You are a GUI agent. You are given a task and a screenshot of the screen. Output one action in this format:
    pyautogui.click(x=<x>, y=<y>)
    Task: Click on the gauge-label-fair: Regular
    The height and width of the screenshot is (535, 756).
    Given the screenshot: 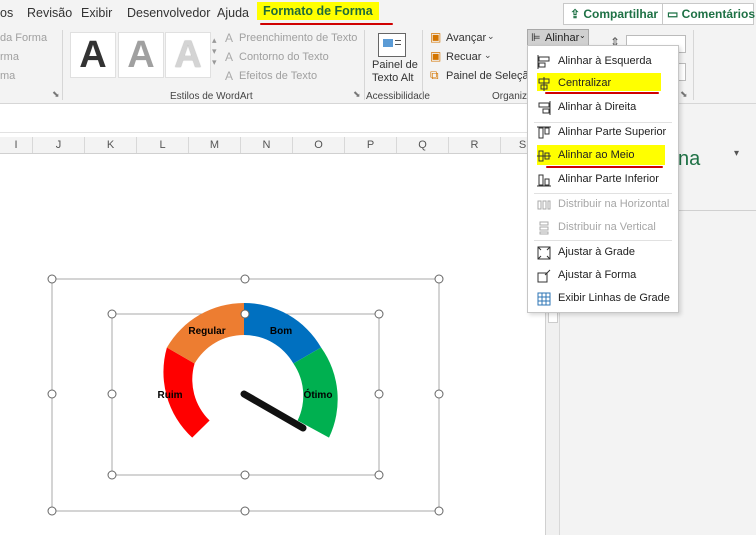 What is the action you would take?
    pyautogui.click(x=206, y=331)
    